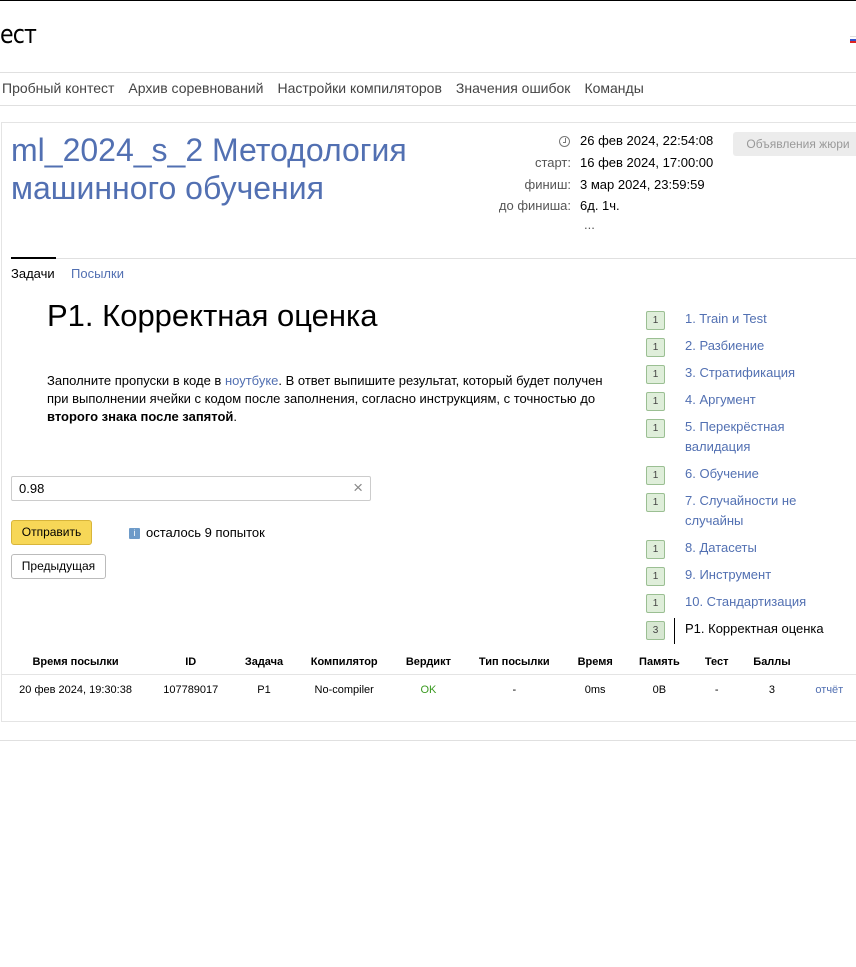 The width and height of the screenshot is (856, 967). Describe the element at coordinates (191, 689) in the screenshot. I see `table-cell: 107789017` at that location.